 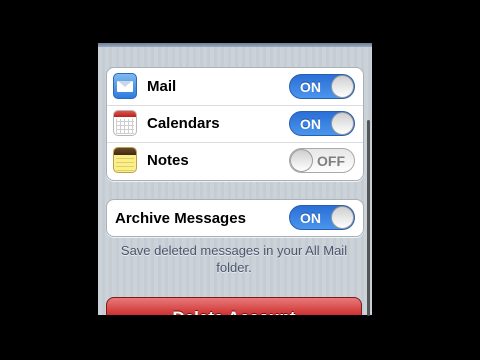 What do you see at coordinates (235, 45) in the screenshot?
I see `navigation-bar-edge` at bounding box center [235, 45].